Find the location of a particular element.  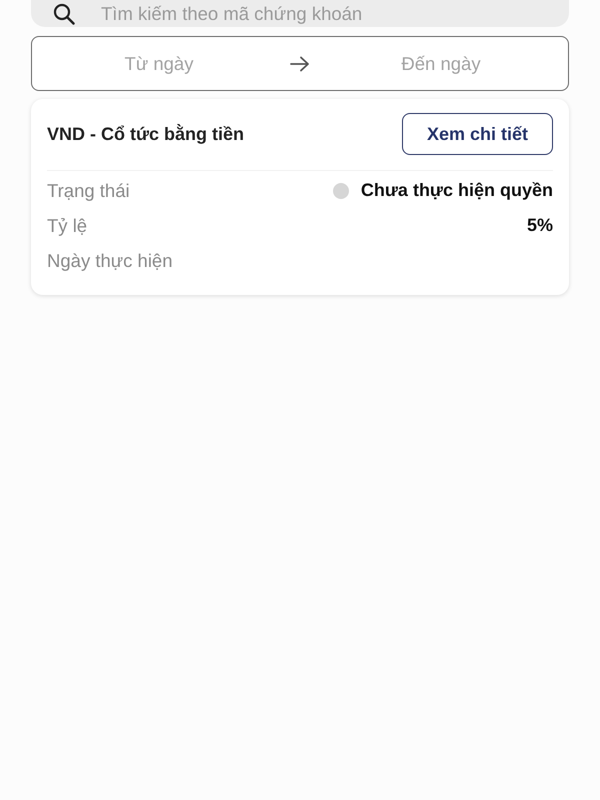

search-input: Tìm kiếm theo mã chứng khoán is located at coordinates (327, 13).